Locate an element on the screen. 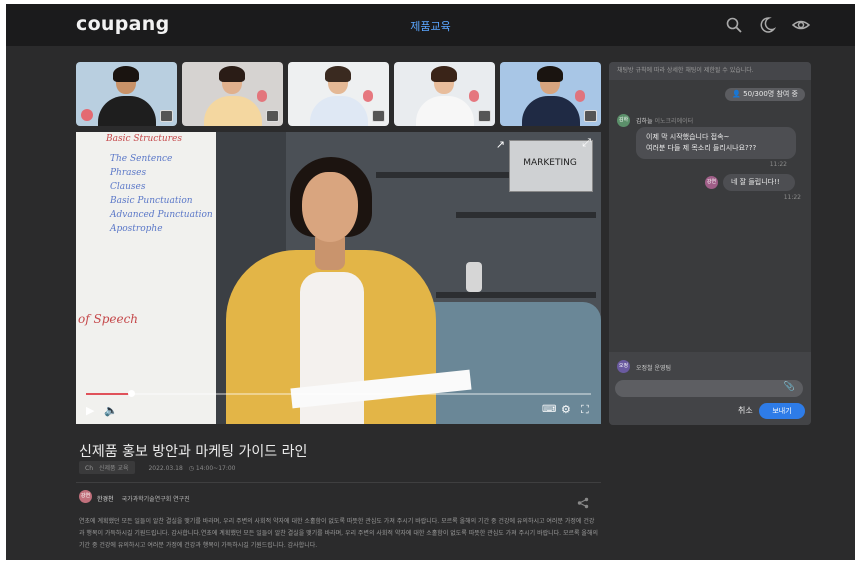  video-progress-bar is located at coordinates (338, 393).